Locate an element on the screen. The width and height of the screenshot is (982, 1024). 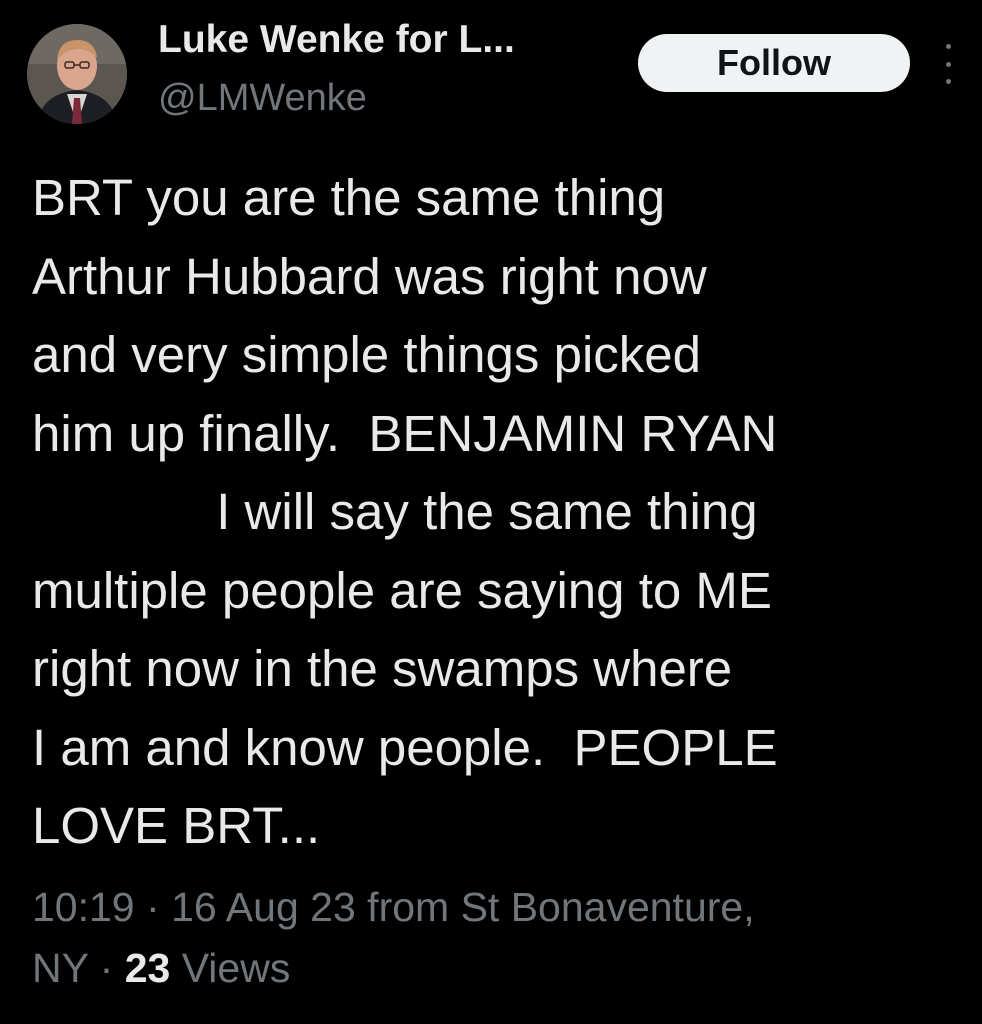
tweet-time: 10:19 is located at coordinates (83, 907).